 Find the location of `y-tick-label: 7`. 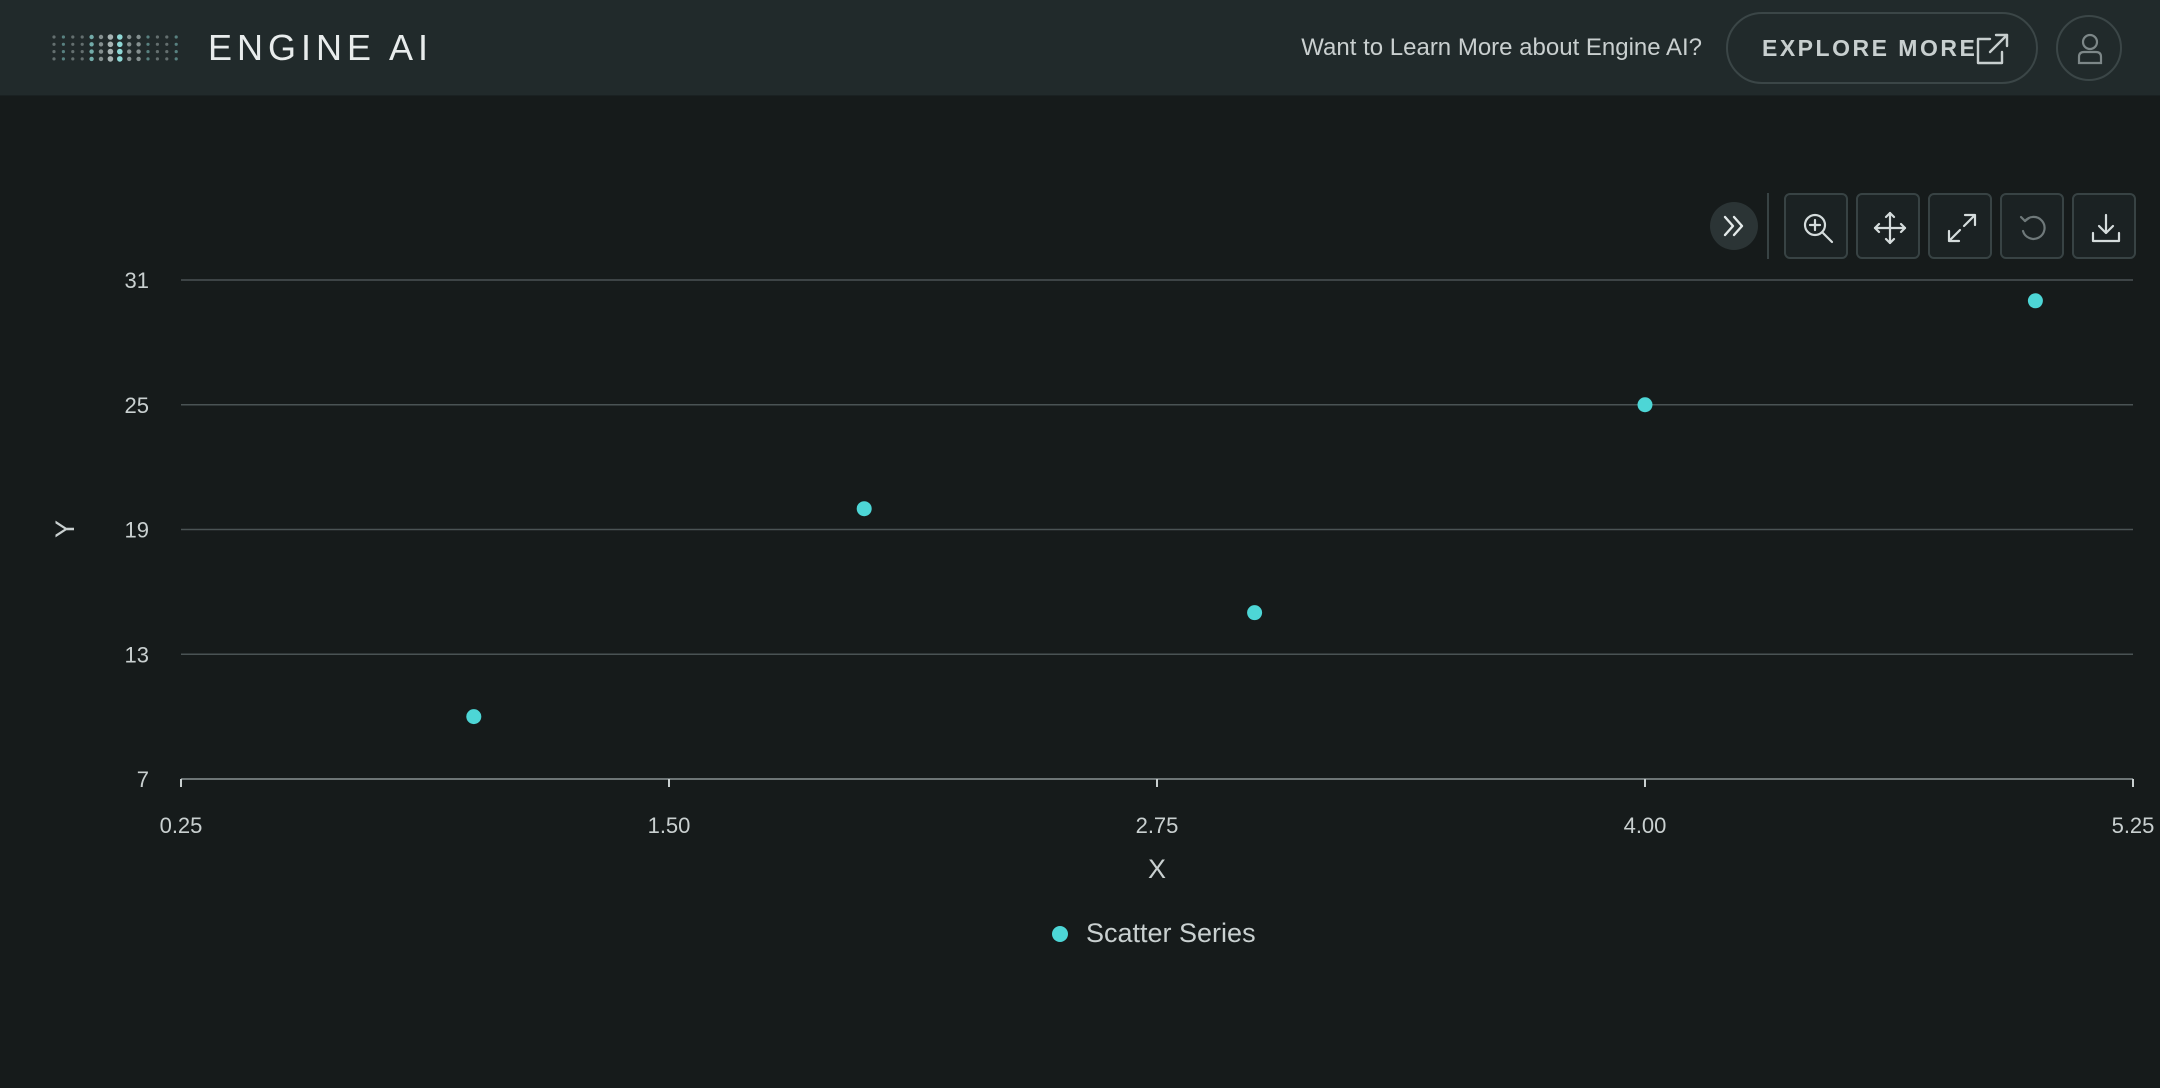

y-tick-label: 7 is located at coordinates (143, 779).